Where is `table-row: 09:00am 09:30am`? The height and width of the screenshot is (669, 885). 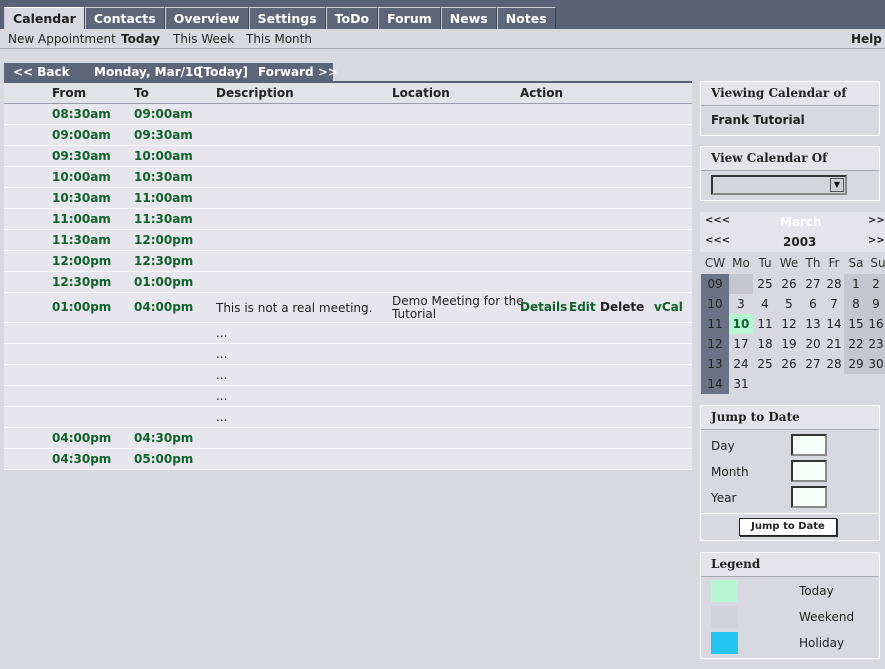 table-row: 09:00am 09:30am is located at coordinates (348, 135).